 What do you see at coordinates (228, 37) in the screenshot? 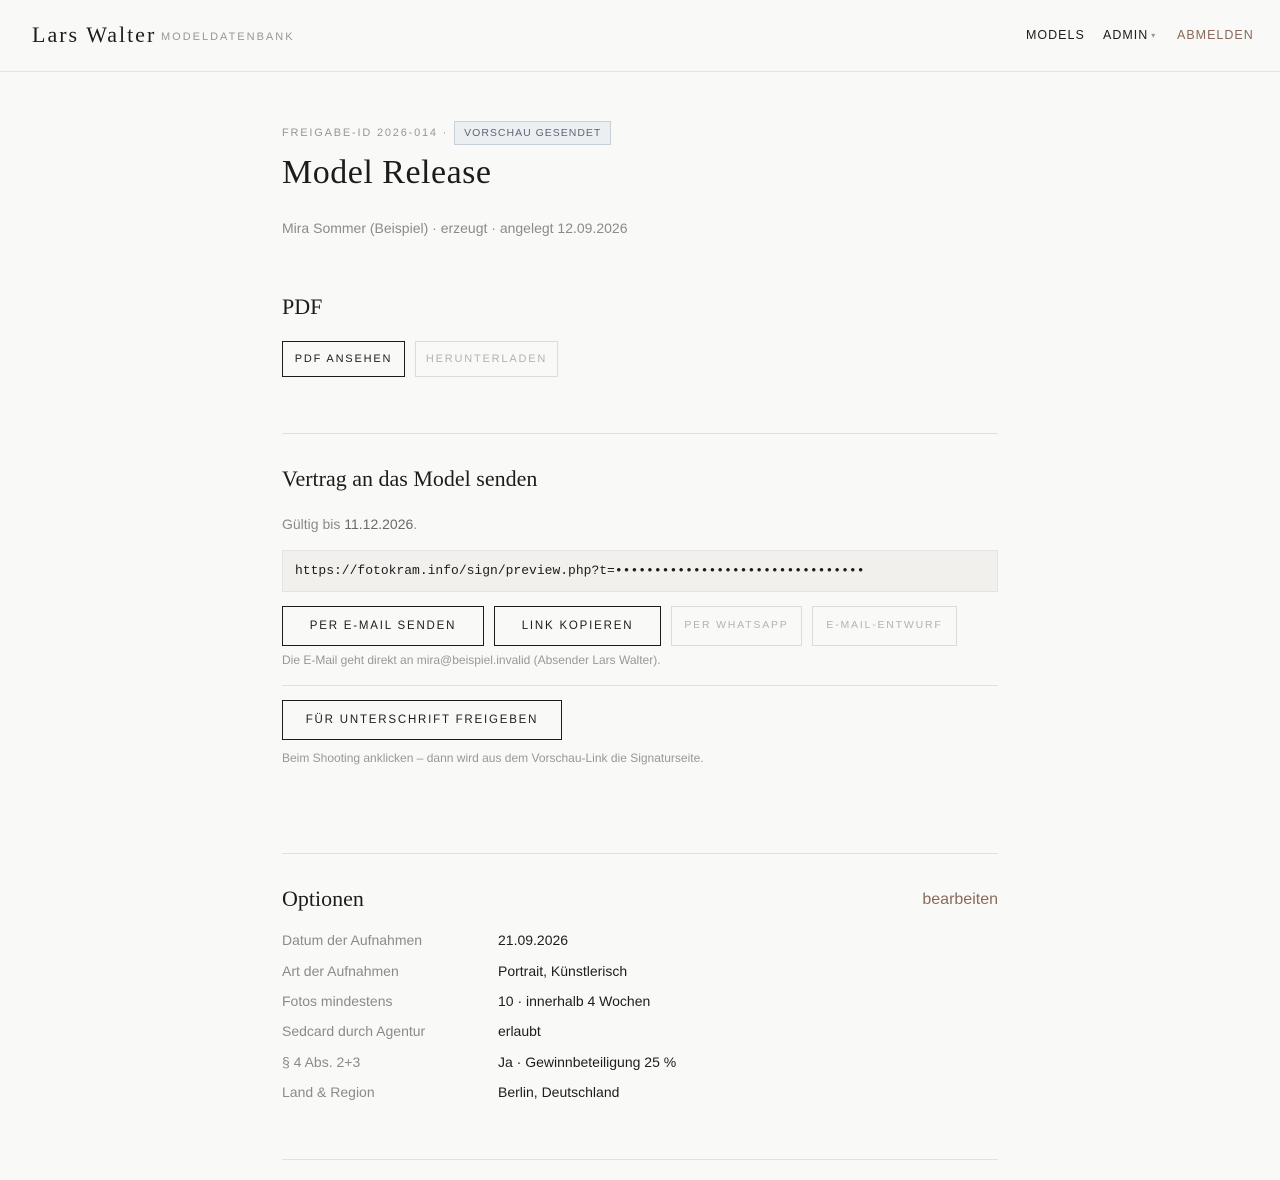
I see `brand-subtitle: MODELDATENBANK` at bounding box center [228, 37].